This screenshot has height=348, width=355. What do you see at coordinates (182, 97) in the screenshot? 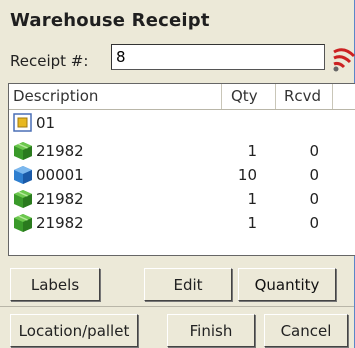
I see `list-header: Description Qty Rcvd` at bounding box center [182, 97].